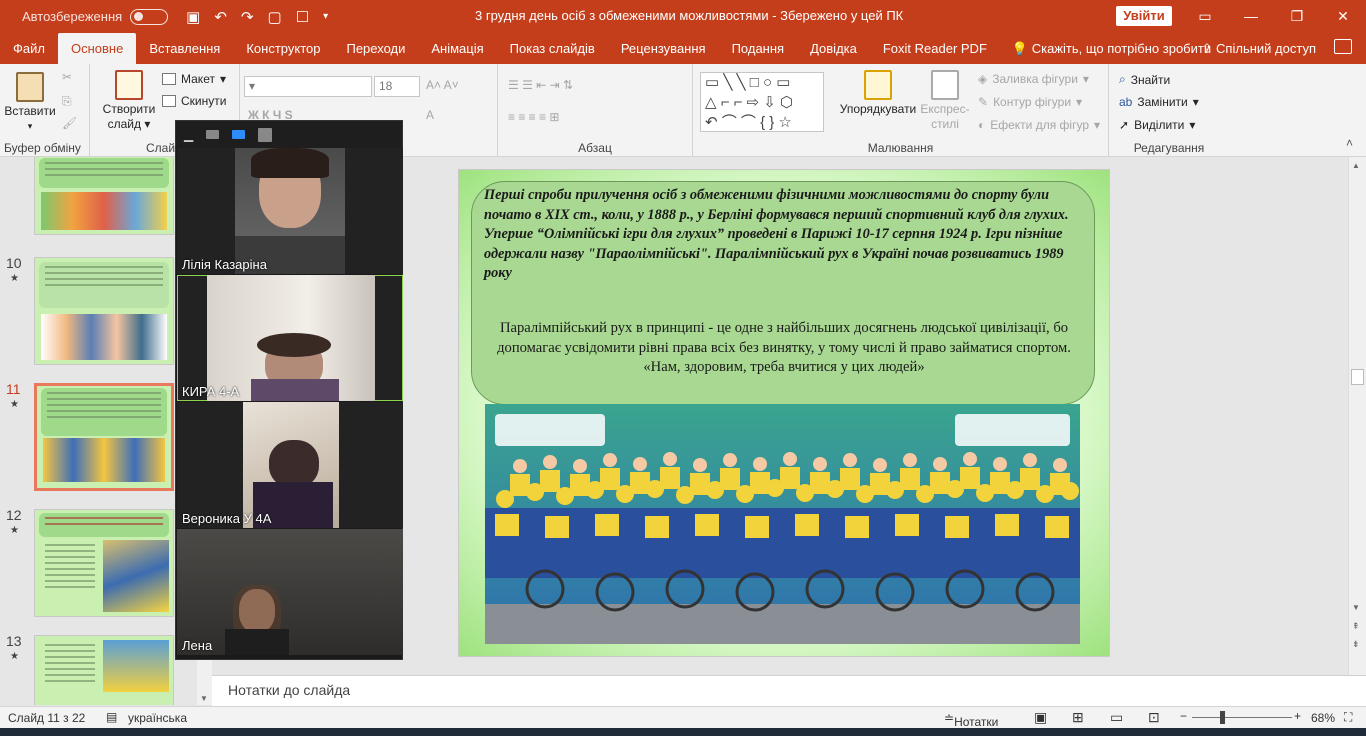  I want to click on present-icon: ▢, so click(275, 17).